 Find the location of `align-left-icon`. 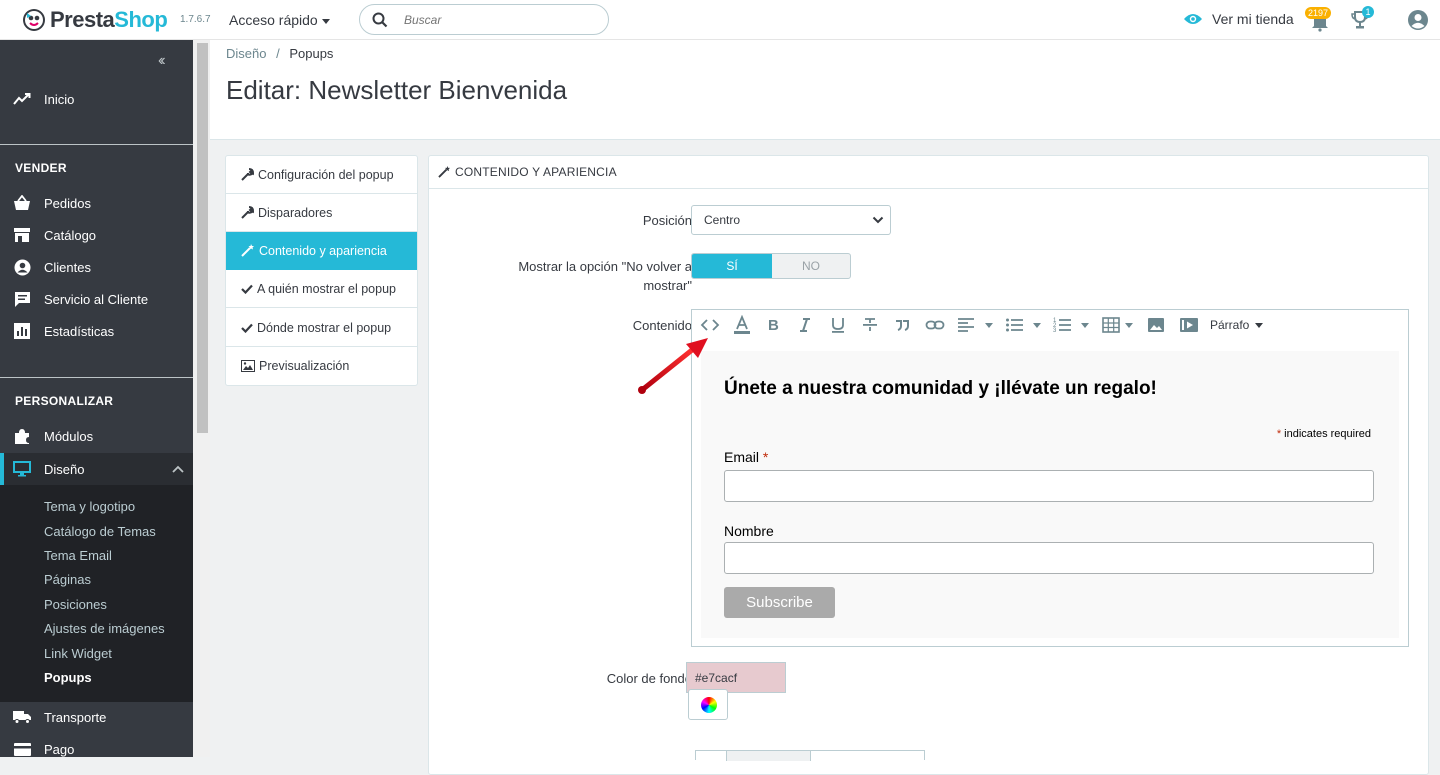

align-left-icon is located at coordinates (966, 325).